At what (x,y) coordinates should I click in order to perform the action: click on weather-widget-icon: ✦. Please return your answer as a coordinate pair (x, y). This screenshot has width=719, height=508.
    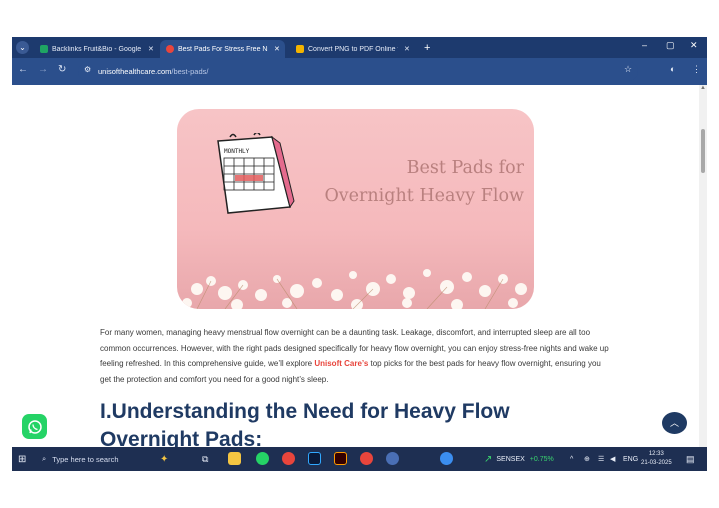
    Looking at the image, I should click on (164, 459).